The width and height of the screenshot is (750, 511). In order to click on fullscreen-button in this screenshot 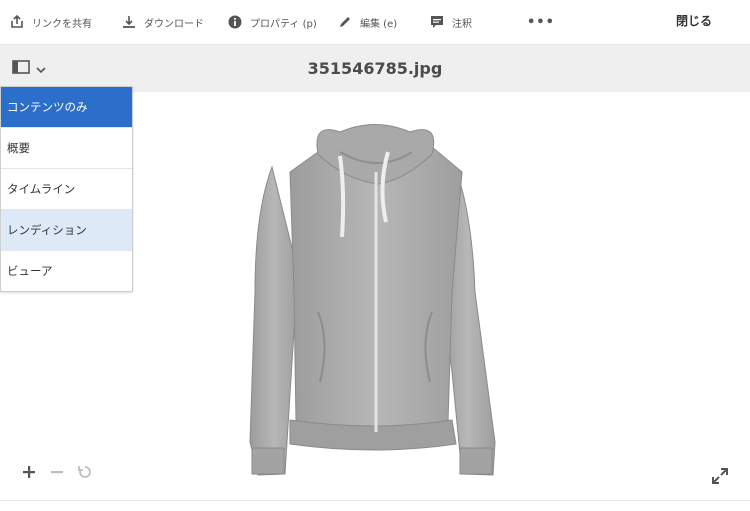, I will do `click(720, 478)`.